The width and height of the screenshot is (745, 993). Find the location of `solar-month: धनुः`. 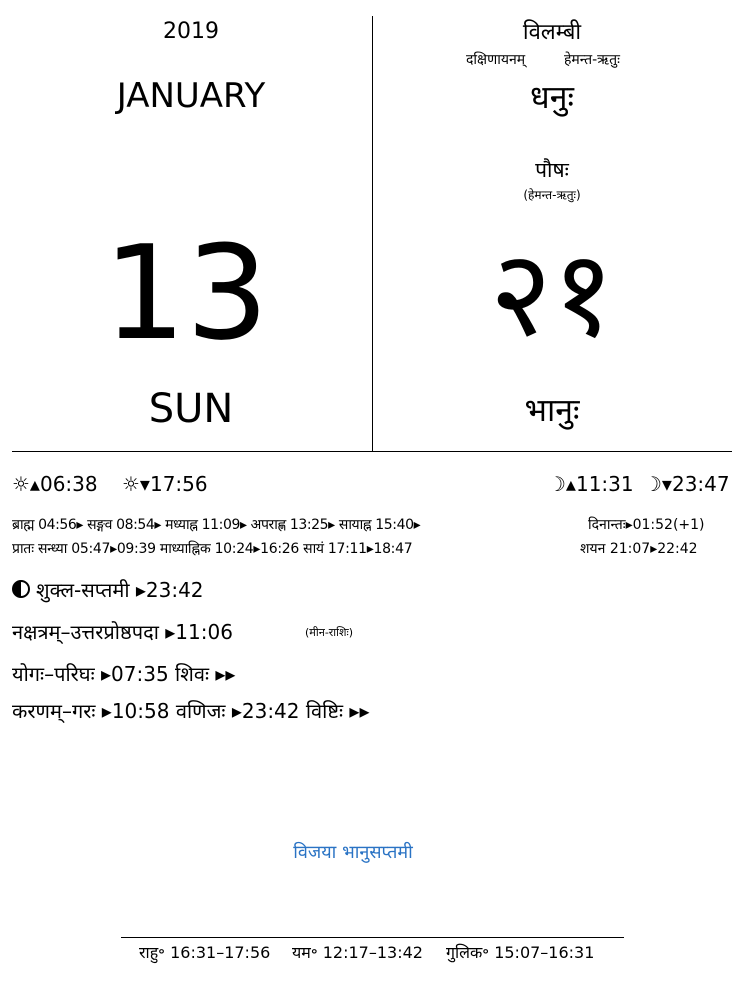

solar-month: धनुः is located at coordinates (552, 97).